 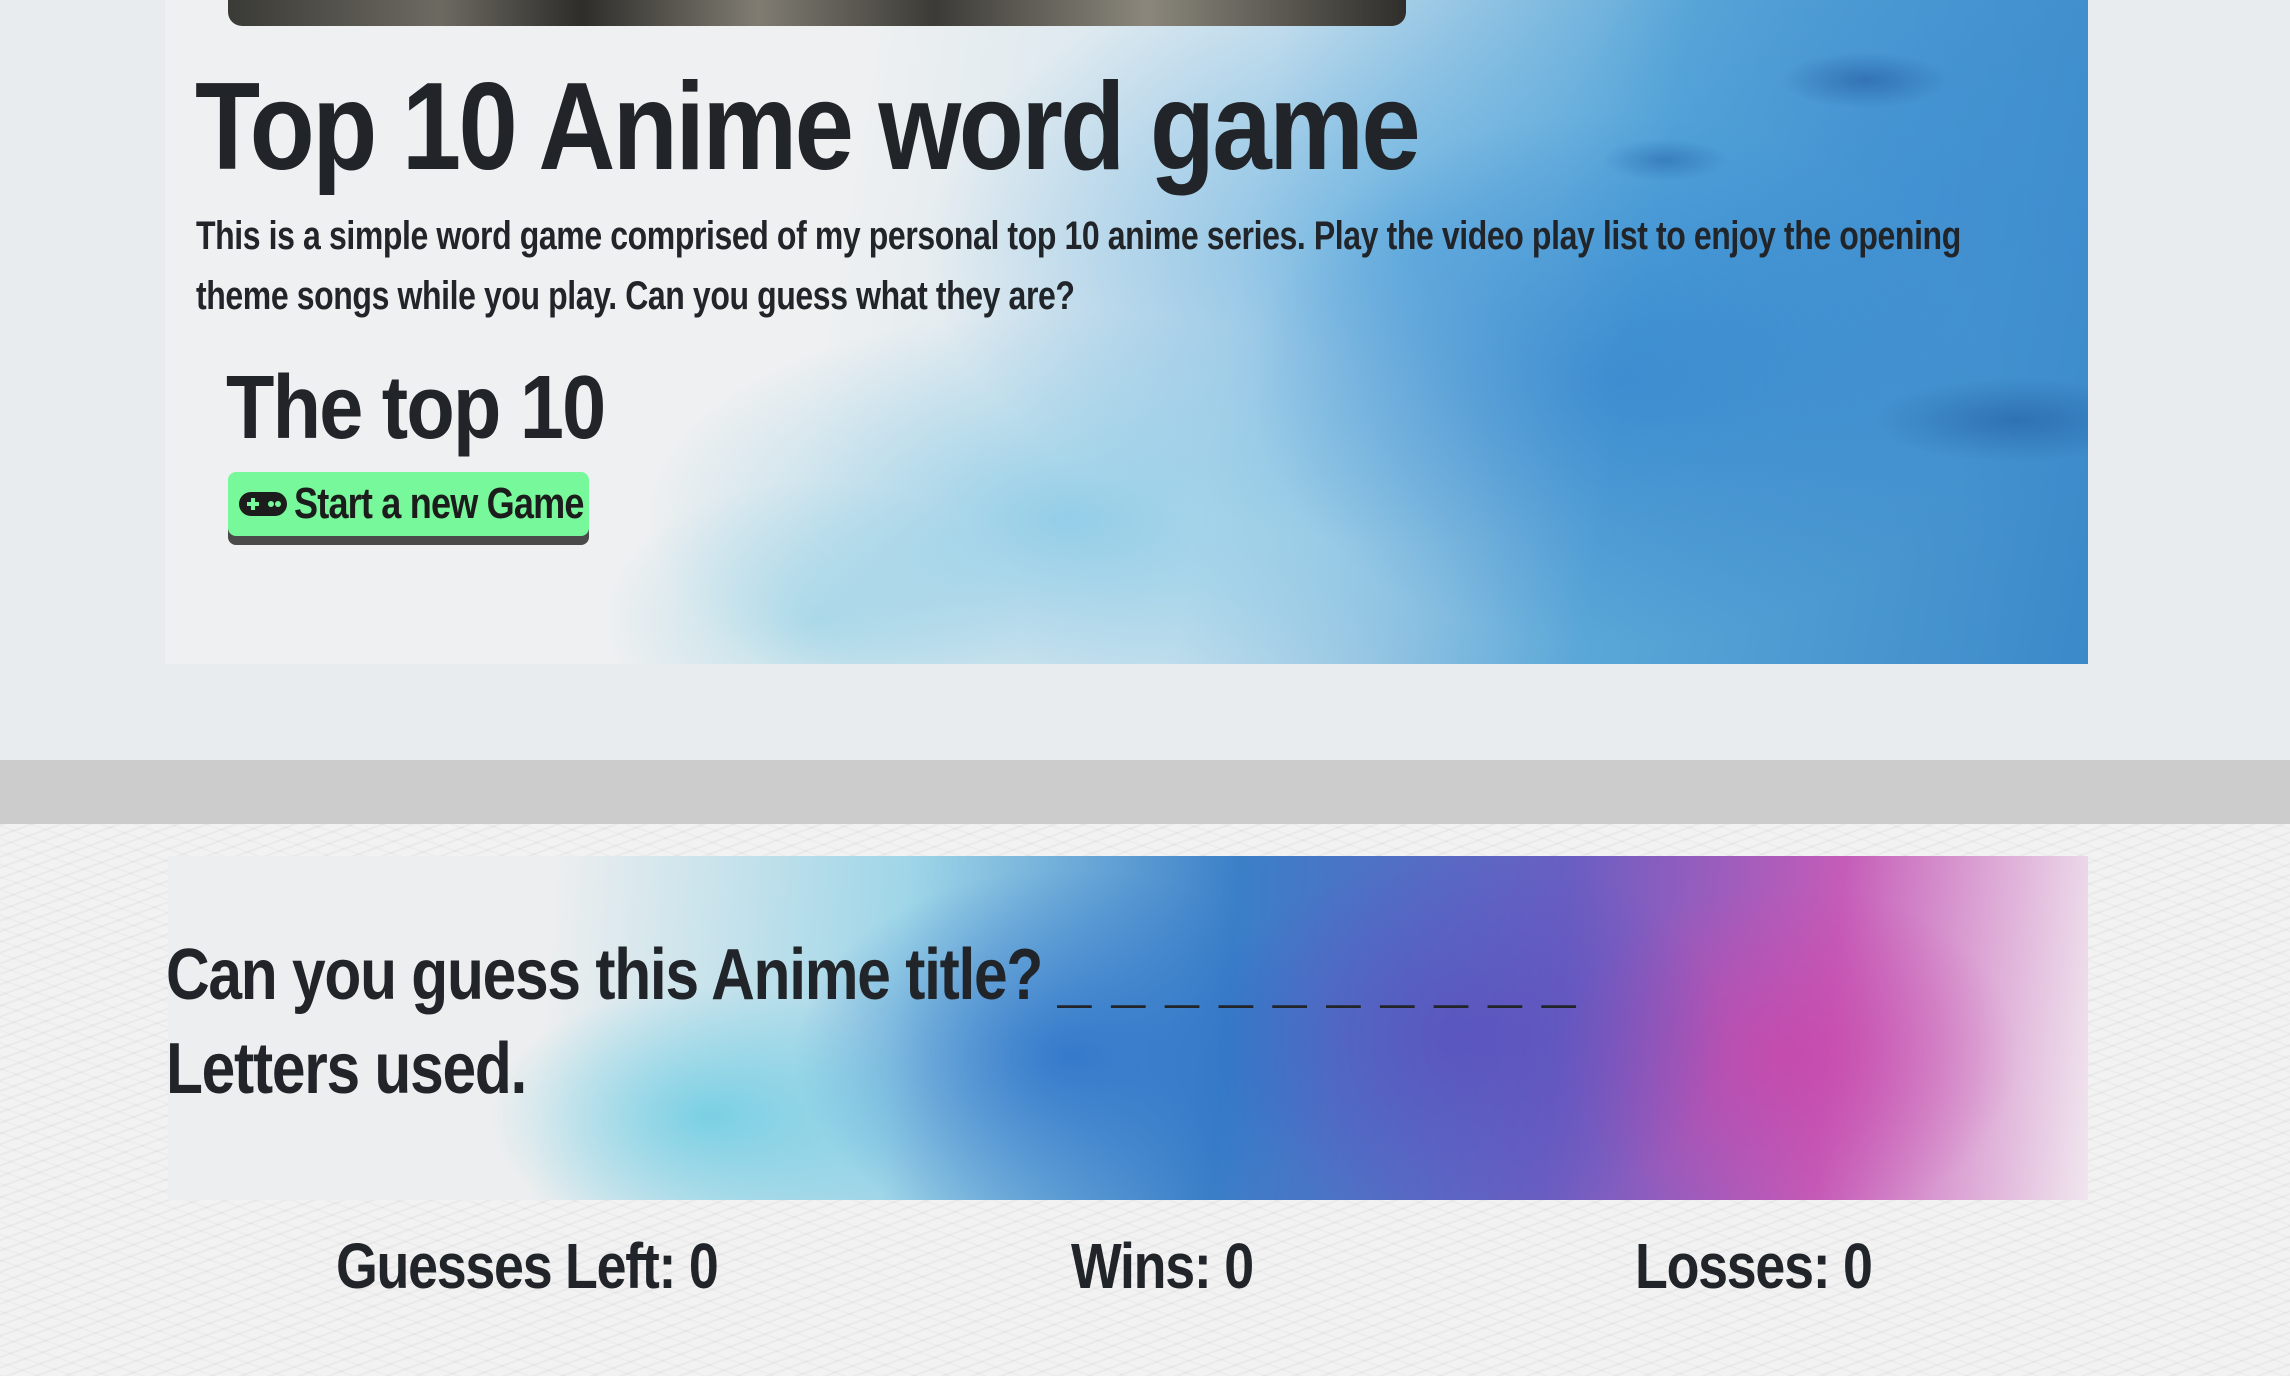 I want to click on section-divider, so click(x=1145, y=792).